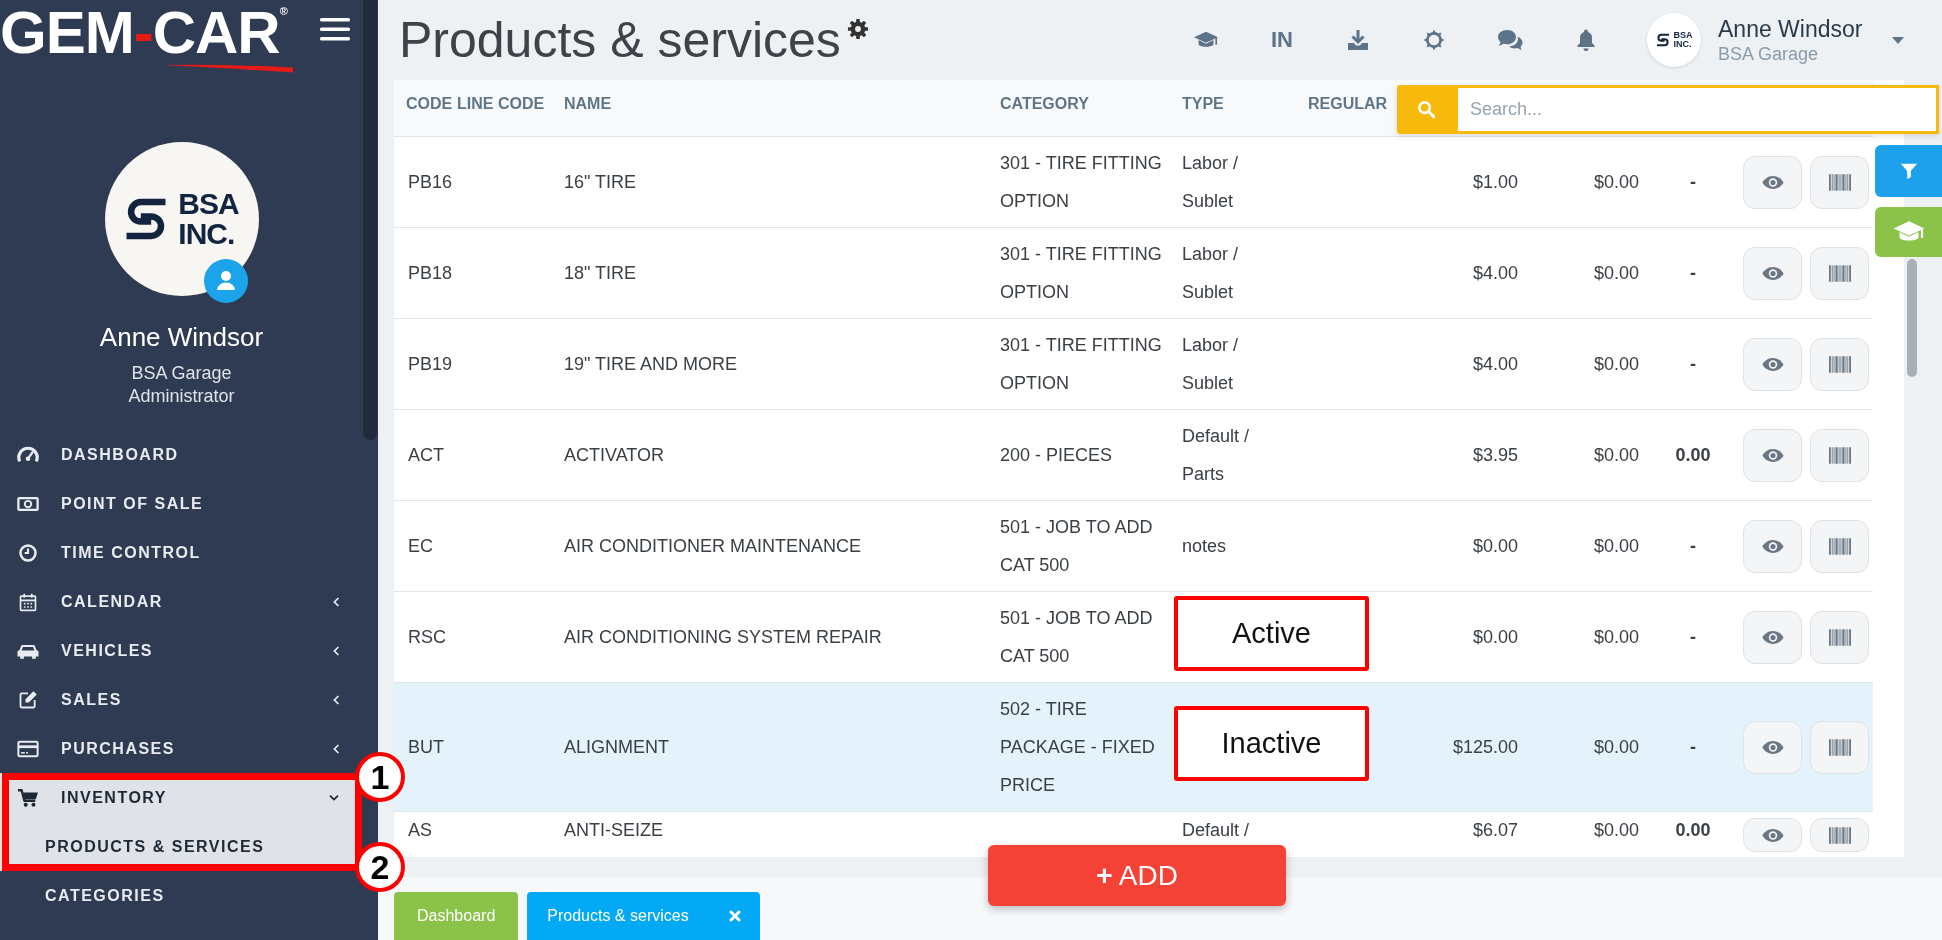  What do you see at coordinates (28, 748) in the screenshot?
I see `credit-card-icon` at bounding box center [28, 748].